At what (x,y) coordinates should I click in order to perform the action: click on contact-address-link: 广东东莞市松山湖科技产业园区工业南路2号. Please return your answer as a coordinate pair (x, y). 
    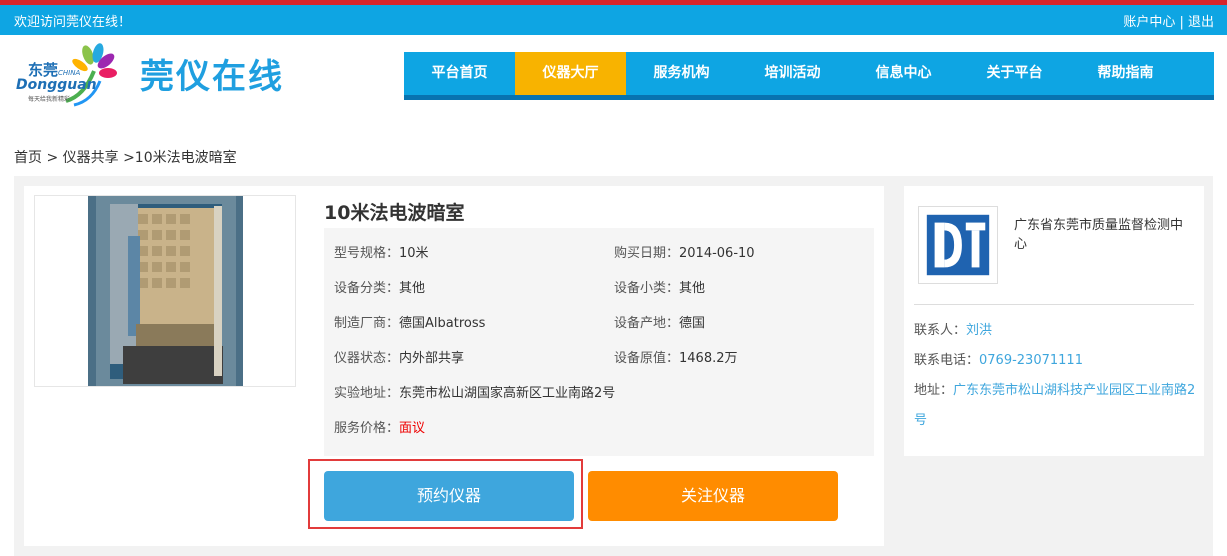
    Looking at the image, I should click on (1054, 405).